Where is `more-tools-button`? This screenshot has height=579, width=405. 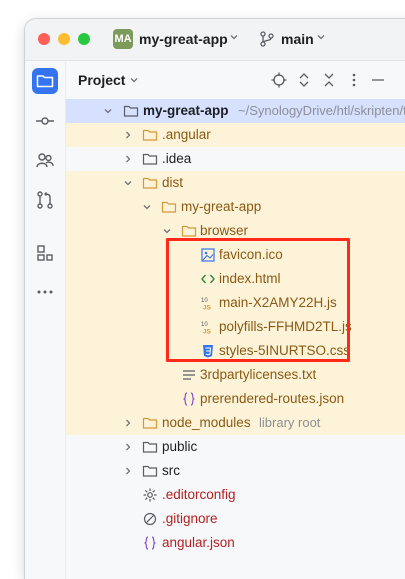 more-tools-button is located at coordinates (45, 292).